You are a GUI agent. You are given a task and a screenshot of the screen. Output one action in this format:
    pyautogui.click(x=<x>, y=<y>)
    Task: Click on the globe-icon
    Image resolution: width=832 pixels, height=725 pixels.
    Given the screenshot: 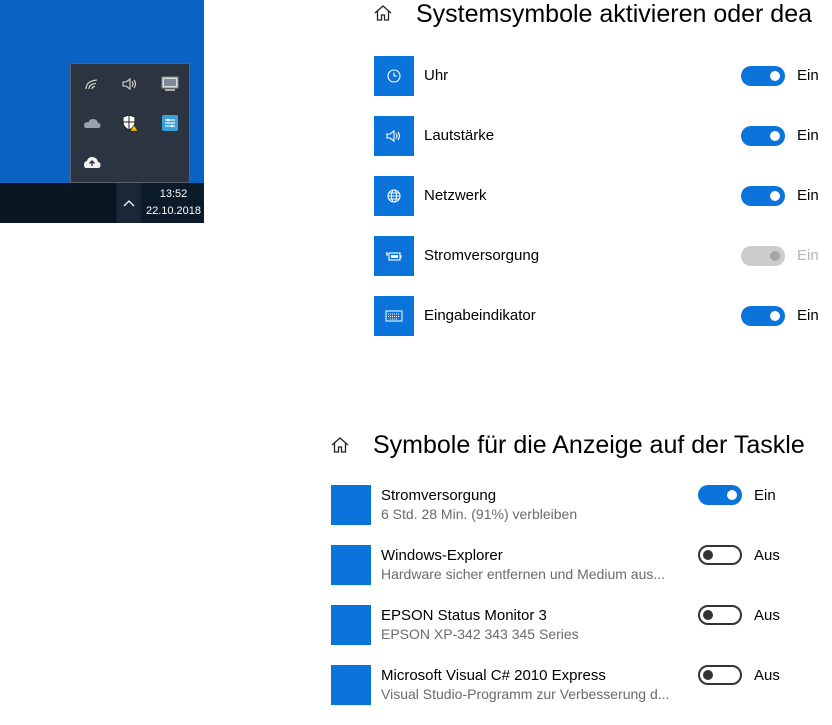 What is the action you would take?
    pyautogui.click(x=394, y=196)
    